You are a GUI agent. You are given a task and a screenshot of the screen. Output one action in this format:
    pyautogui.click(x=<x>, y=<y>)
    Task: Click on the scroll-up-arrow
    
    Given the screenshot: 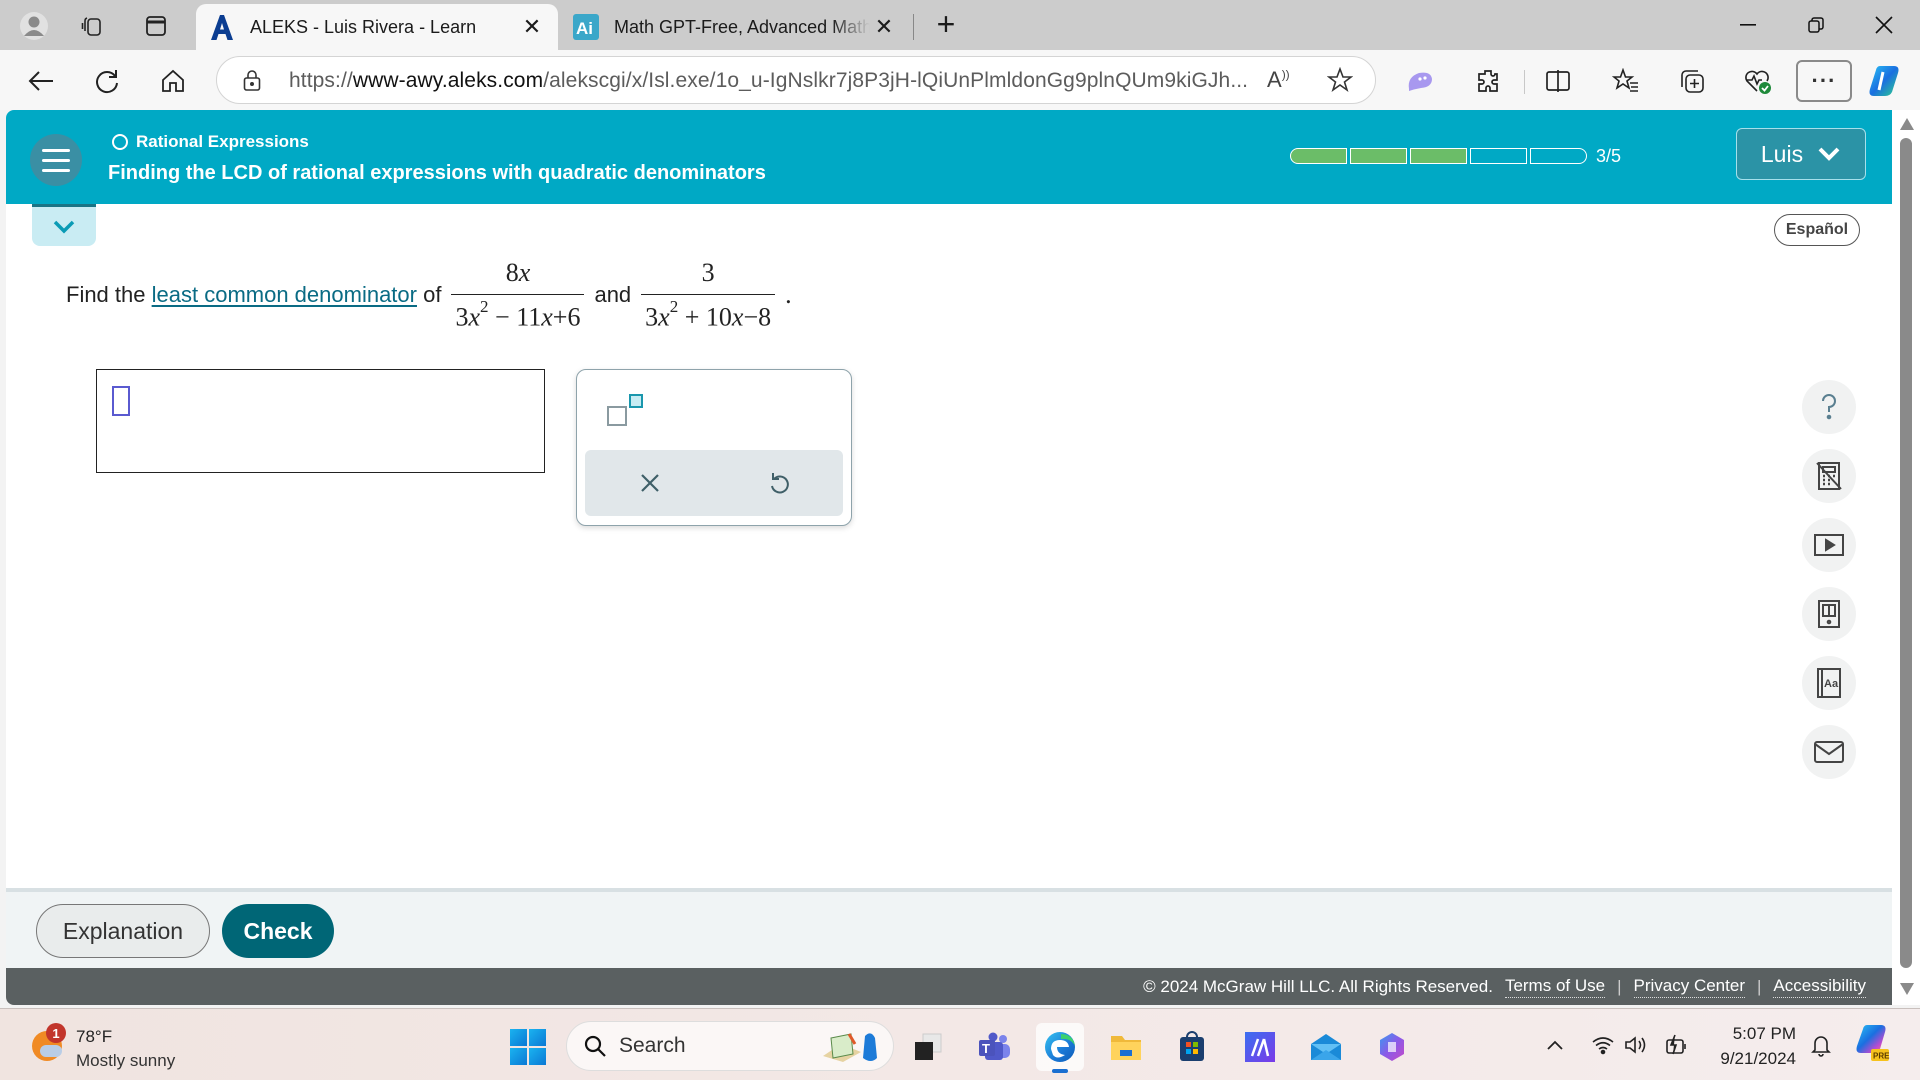 What is the action you would take?
    pyautogui.click(x=1907, y=124)
    